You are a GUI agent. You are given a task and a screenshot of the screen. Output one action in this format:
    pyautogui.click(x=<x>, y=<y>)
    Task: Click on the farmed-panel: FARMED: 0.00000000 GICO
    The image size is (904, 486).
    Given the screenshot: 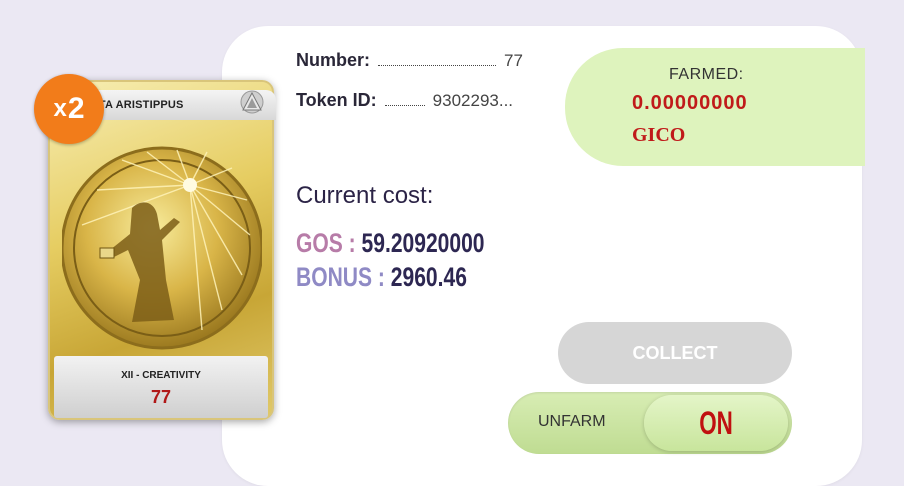 What is the action you would take?
    pyautogui.click(x=715, y=107)
    